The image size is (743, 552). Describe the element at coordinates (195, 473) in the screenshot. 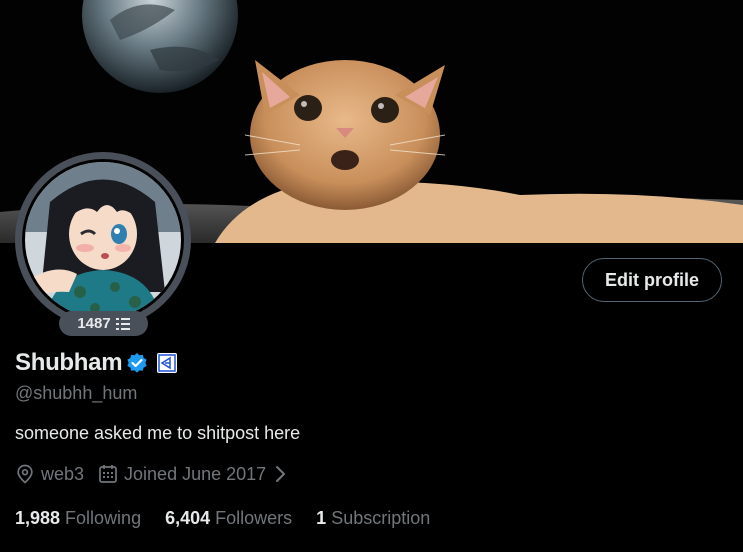

I see `joined-text: Joined June 2017` at that location.